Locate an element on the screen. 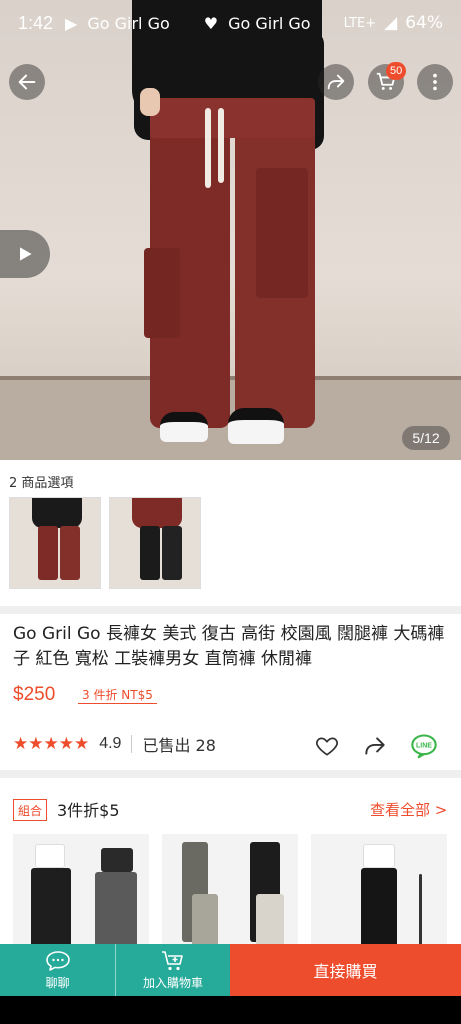  image-hand is located at coordinates (150, 102).